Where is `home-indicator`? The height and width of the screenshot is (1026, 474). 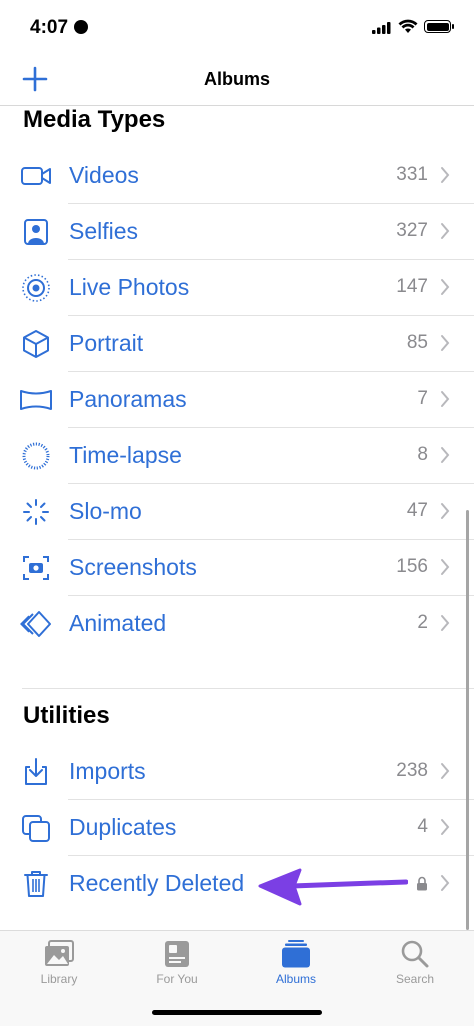 home-indicator is located at coordinates (237, 1012).